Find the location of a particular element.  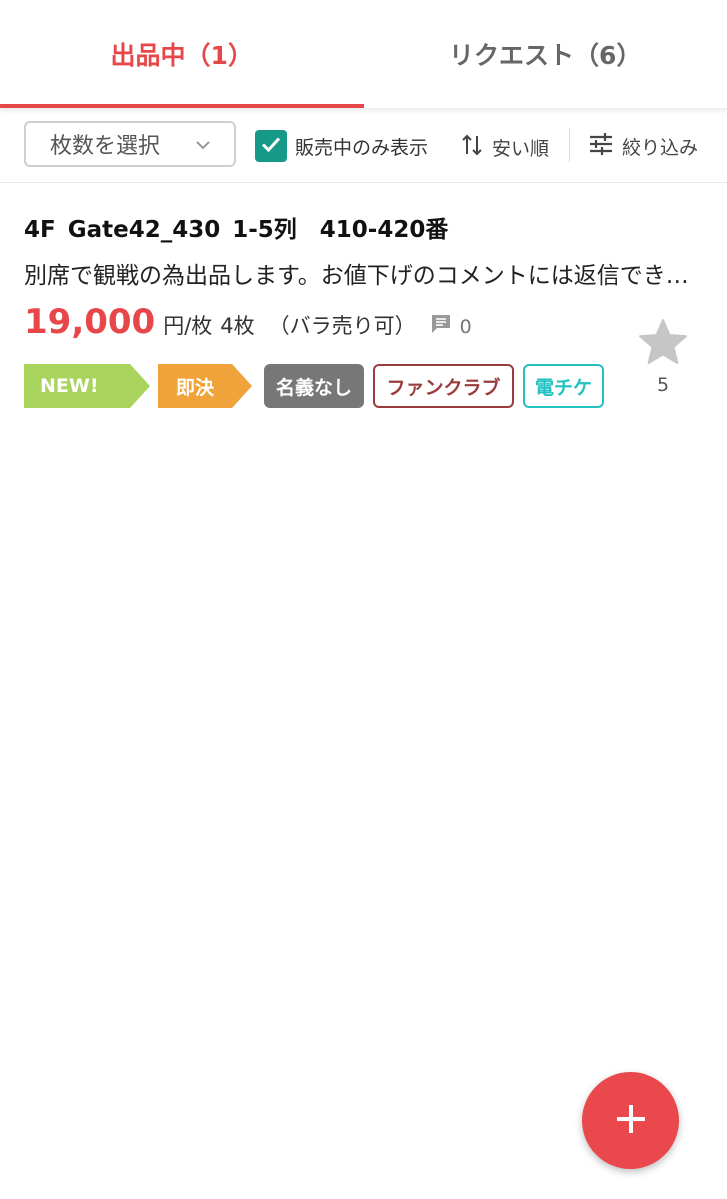

listing-description: 別席で観戦の為出品します。お値下げのコメントには返信できません。 is located at coordinates (365, 276).